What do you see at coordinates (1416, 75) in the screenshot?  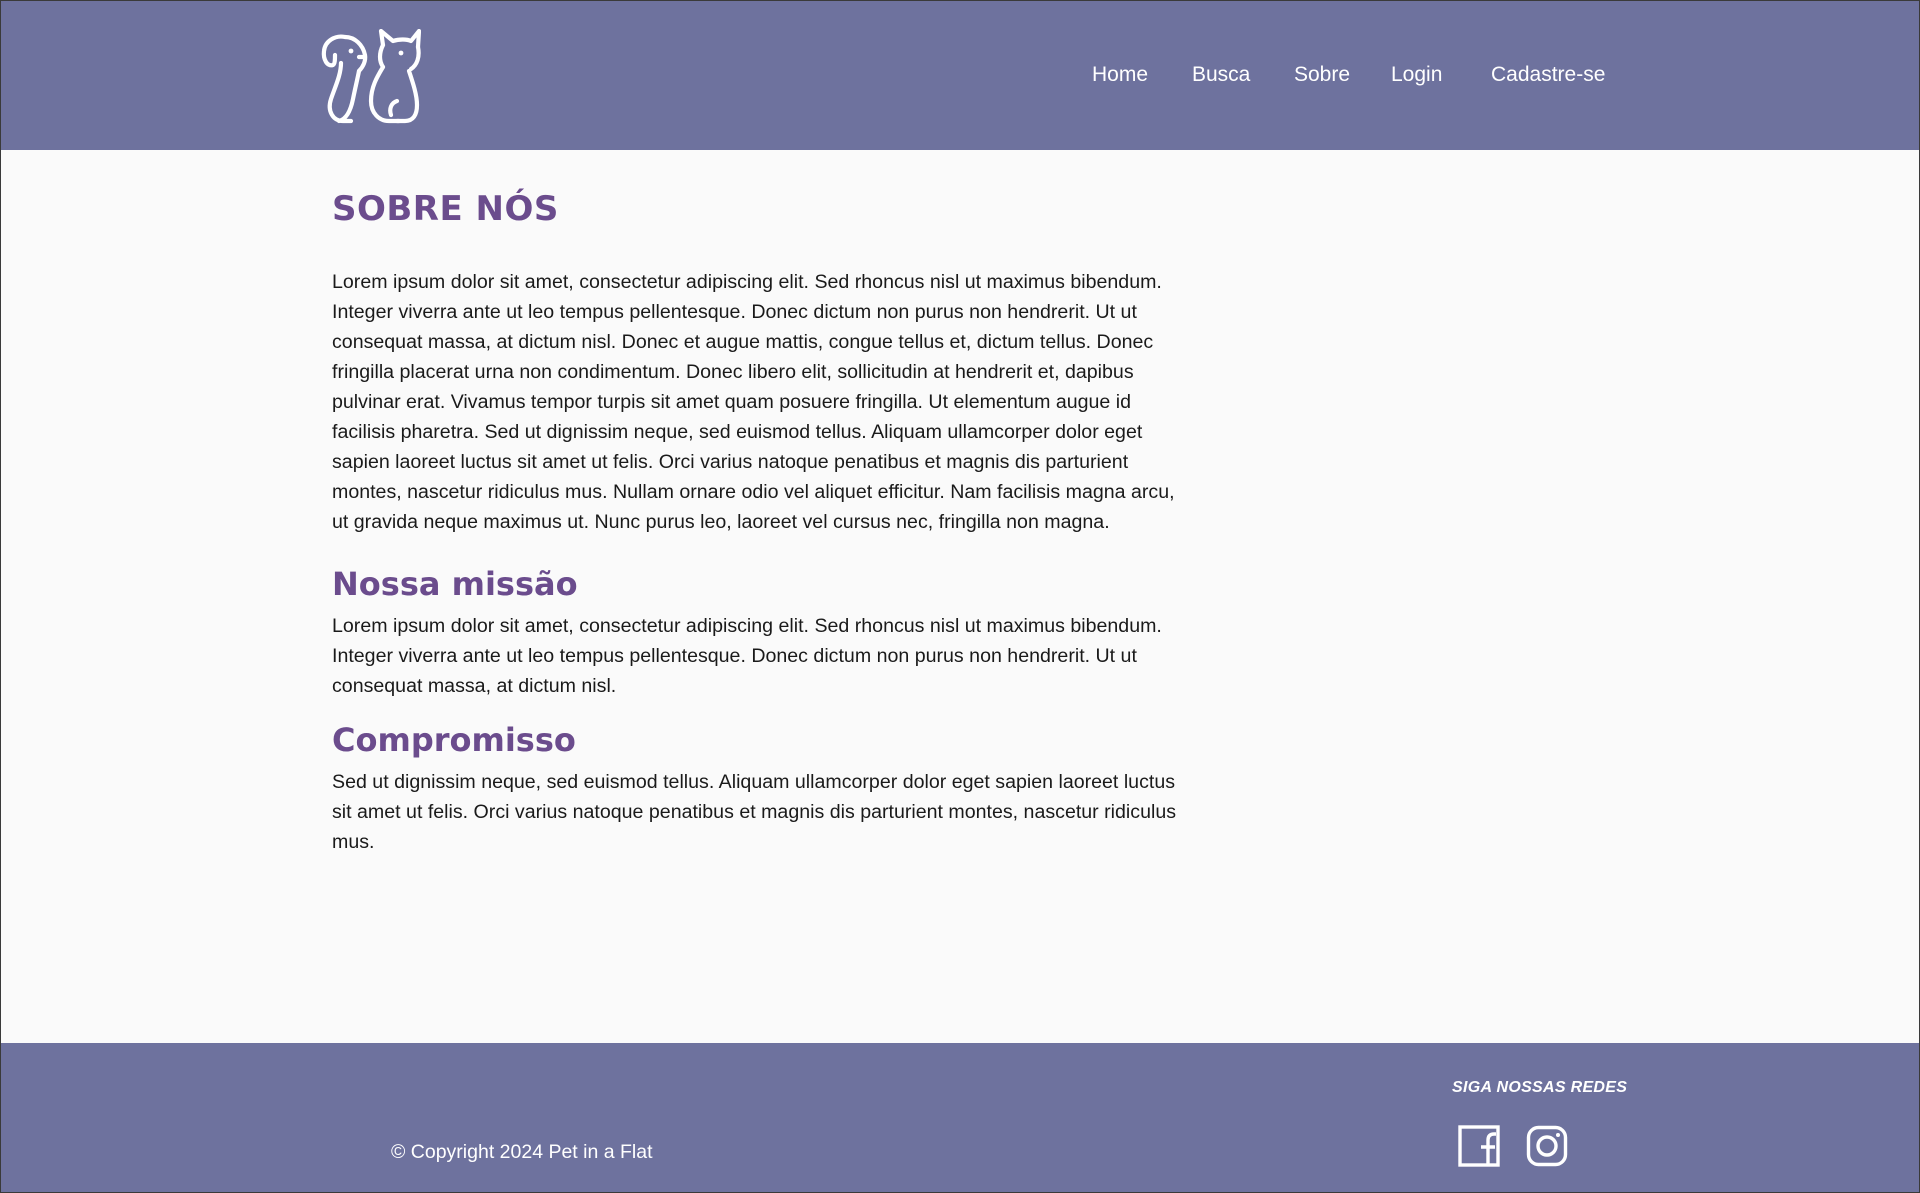 I see `nav-login-link: Login` at bounding box center [1416, 75].